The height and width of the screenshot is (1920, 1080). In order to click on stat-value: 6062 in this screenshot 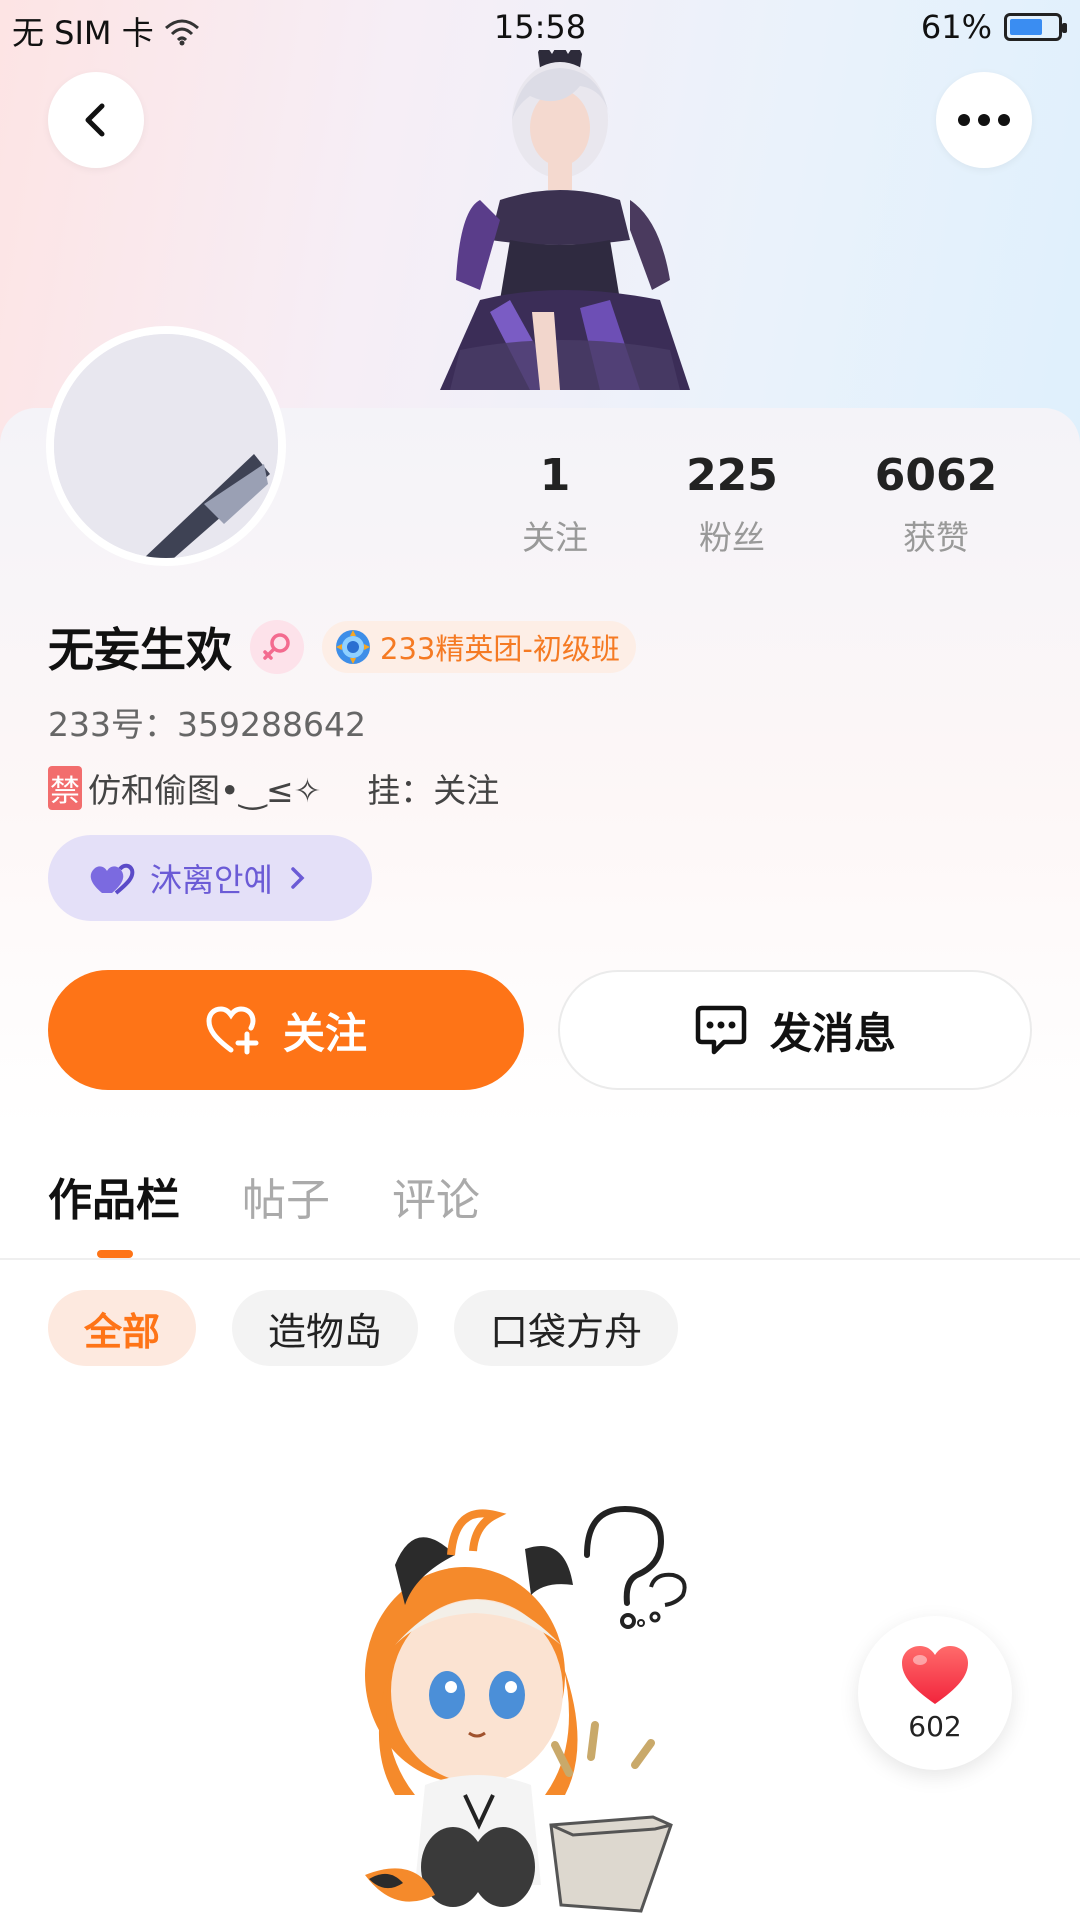, I will do `click(936, 475)`.